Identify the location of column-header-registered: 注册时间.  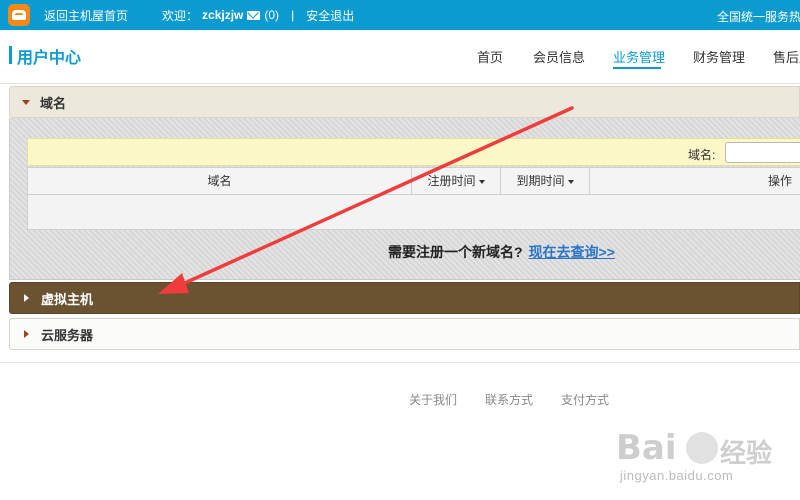
(456, 181).